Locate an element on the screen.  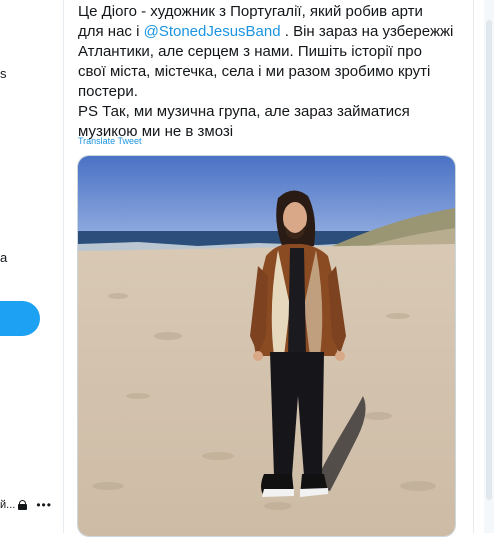
left-sidebar: s a й... ••• is located at coordinates (30, 266).